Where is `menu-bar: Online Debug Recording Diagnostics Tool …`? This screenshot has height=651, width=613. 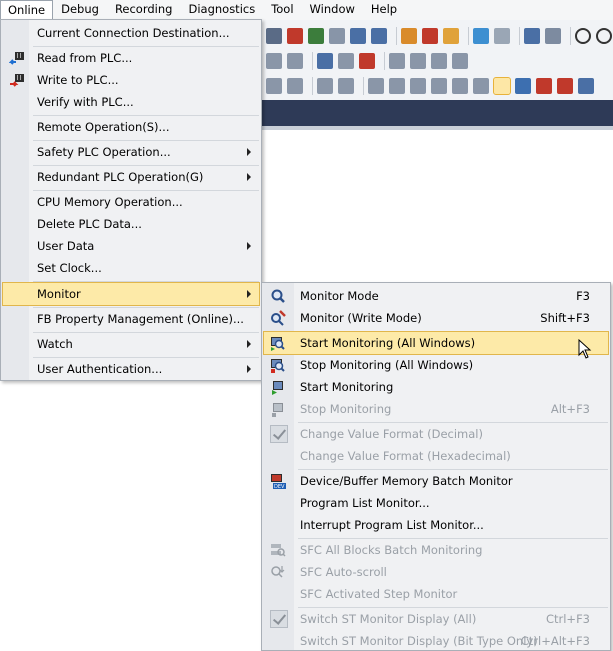 menu-bar: Online Debug Recording Diagnostics Tool … is located at coordinates (306, 10).